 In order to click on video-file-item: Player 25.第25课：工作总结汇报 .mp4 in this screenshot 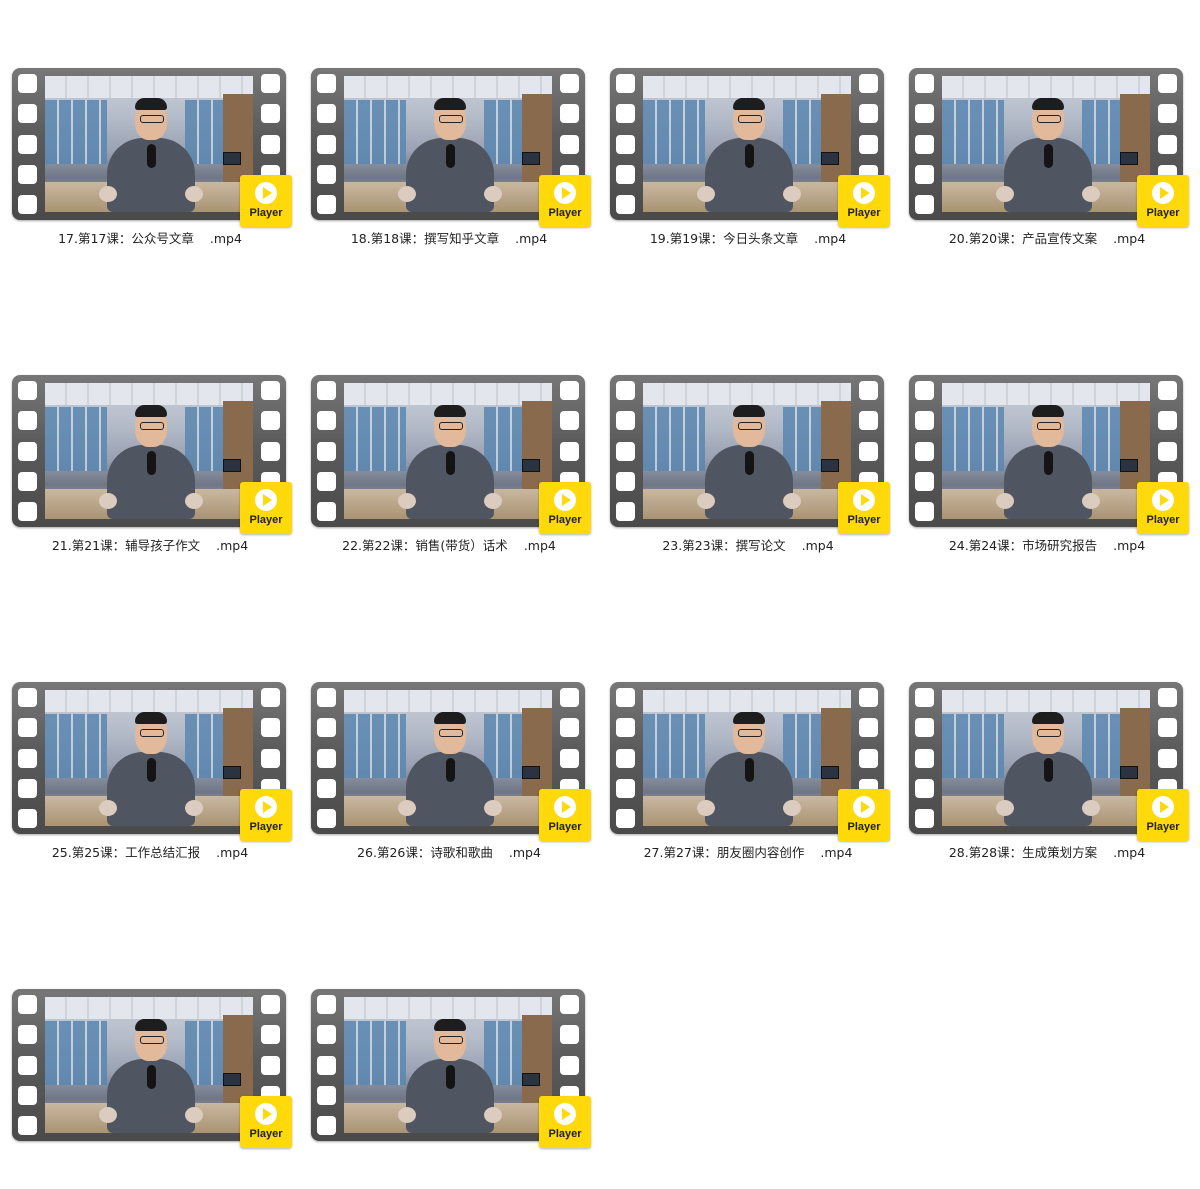, I will do `click(146, 782)`.